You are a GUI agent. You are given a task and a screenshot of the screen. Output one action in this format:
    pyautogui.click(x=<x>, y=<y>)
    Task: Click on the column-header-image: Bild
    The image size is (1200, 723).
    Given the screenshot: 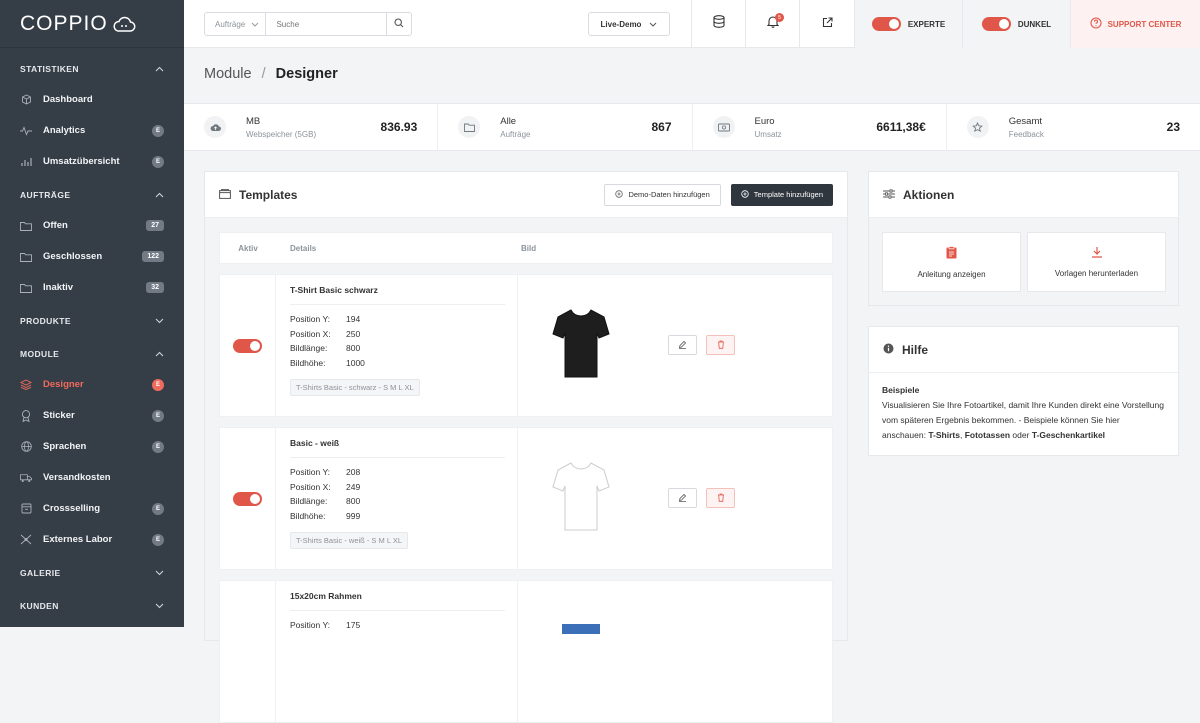 What is the action you would take?
    pyautogui.click(x=529, y=248)
    